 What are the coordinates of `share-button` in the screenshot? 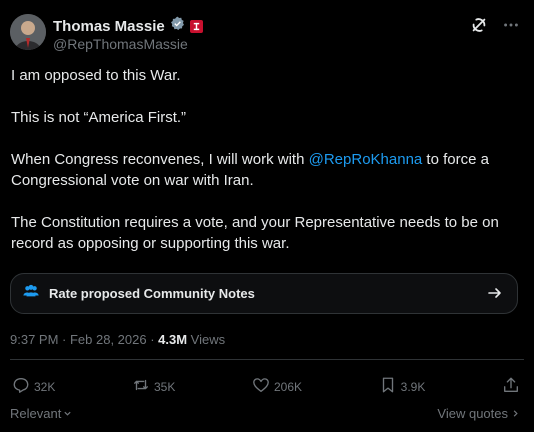 It's located at (511, 386).